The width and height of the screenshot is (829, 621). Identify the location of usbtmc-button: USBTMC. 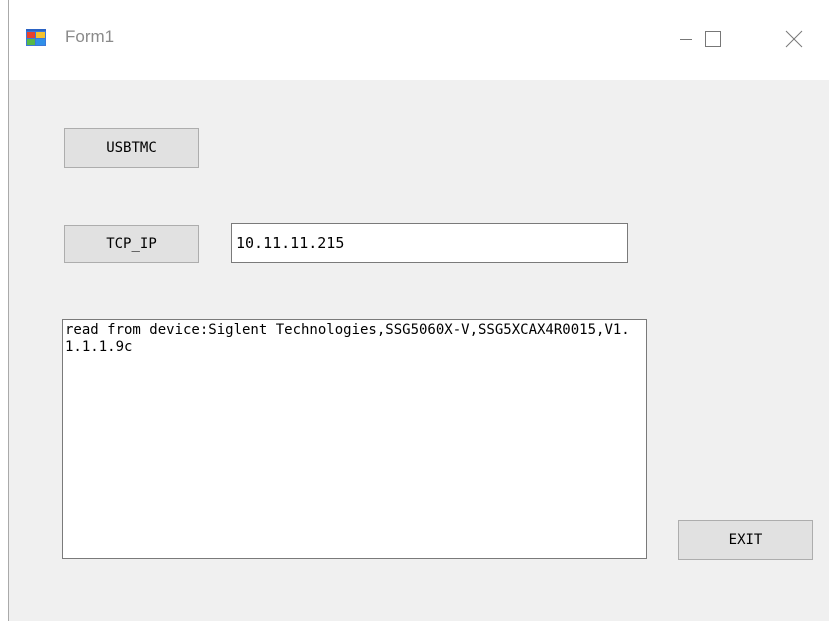
(131, 148).